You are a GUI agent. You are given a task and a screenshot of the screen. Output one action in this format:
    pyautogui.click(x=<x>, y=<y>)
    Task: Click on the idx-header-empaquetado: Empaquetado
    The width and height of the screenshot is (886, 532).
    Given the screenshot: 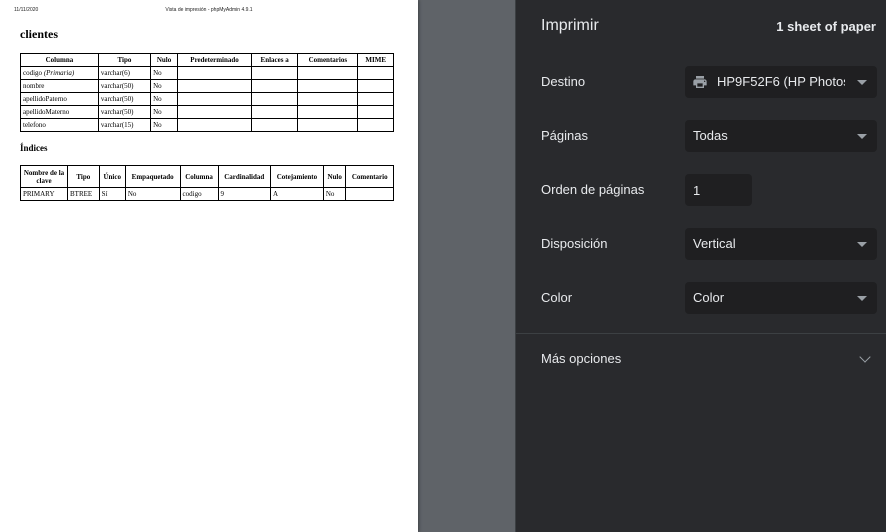 What is the action you would take?
    pyautogui.click(x=152, y=176)
    